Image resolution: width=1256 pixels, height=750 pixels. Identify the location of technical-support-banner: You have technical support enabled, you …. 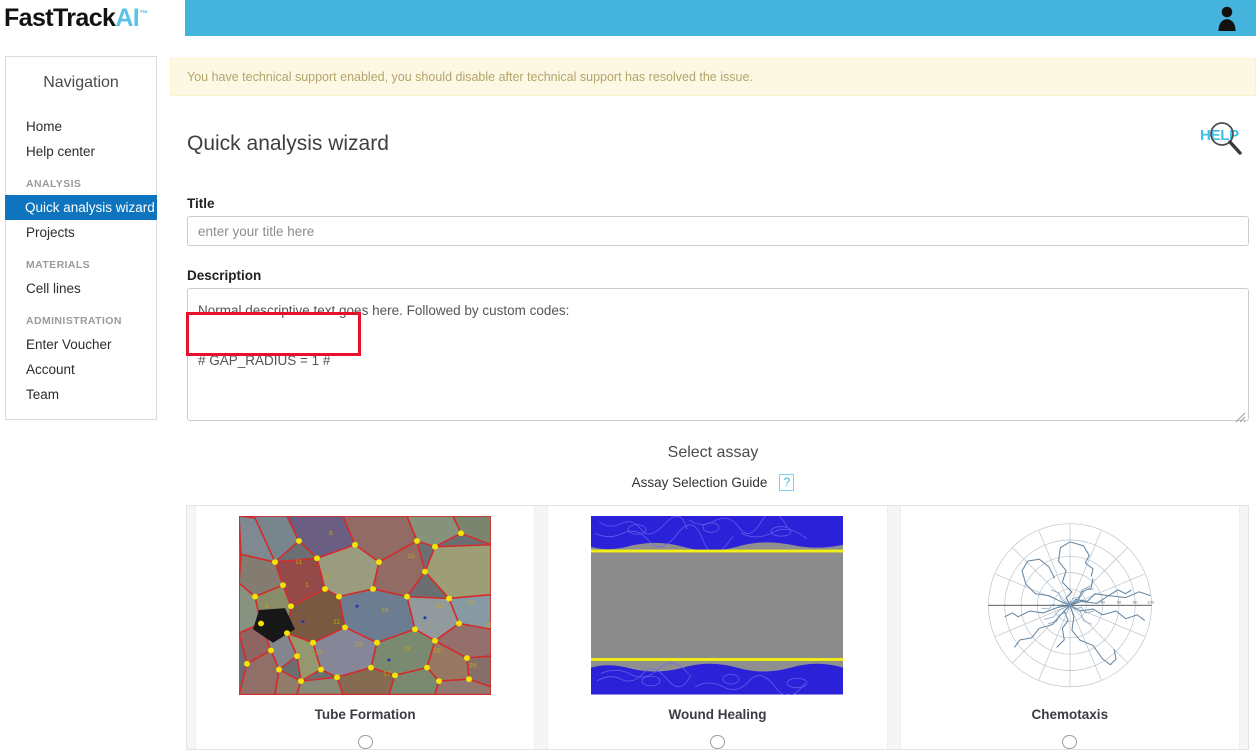
(713, 77).